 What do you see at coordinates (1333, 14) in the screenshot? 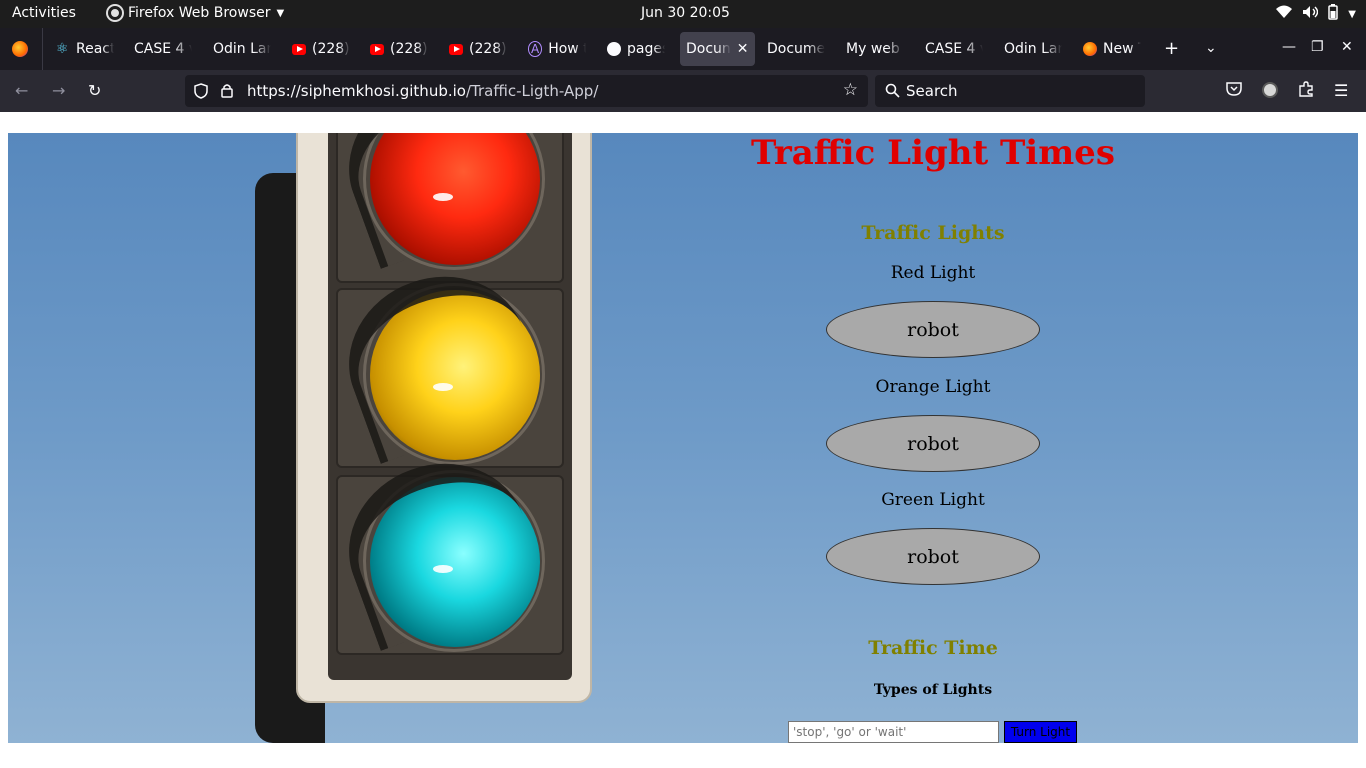
I see `battery-icon` at bounding box center [1333, 14].